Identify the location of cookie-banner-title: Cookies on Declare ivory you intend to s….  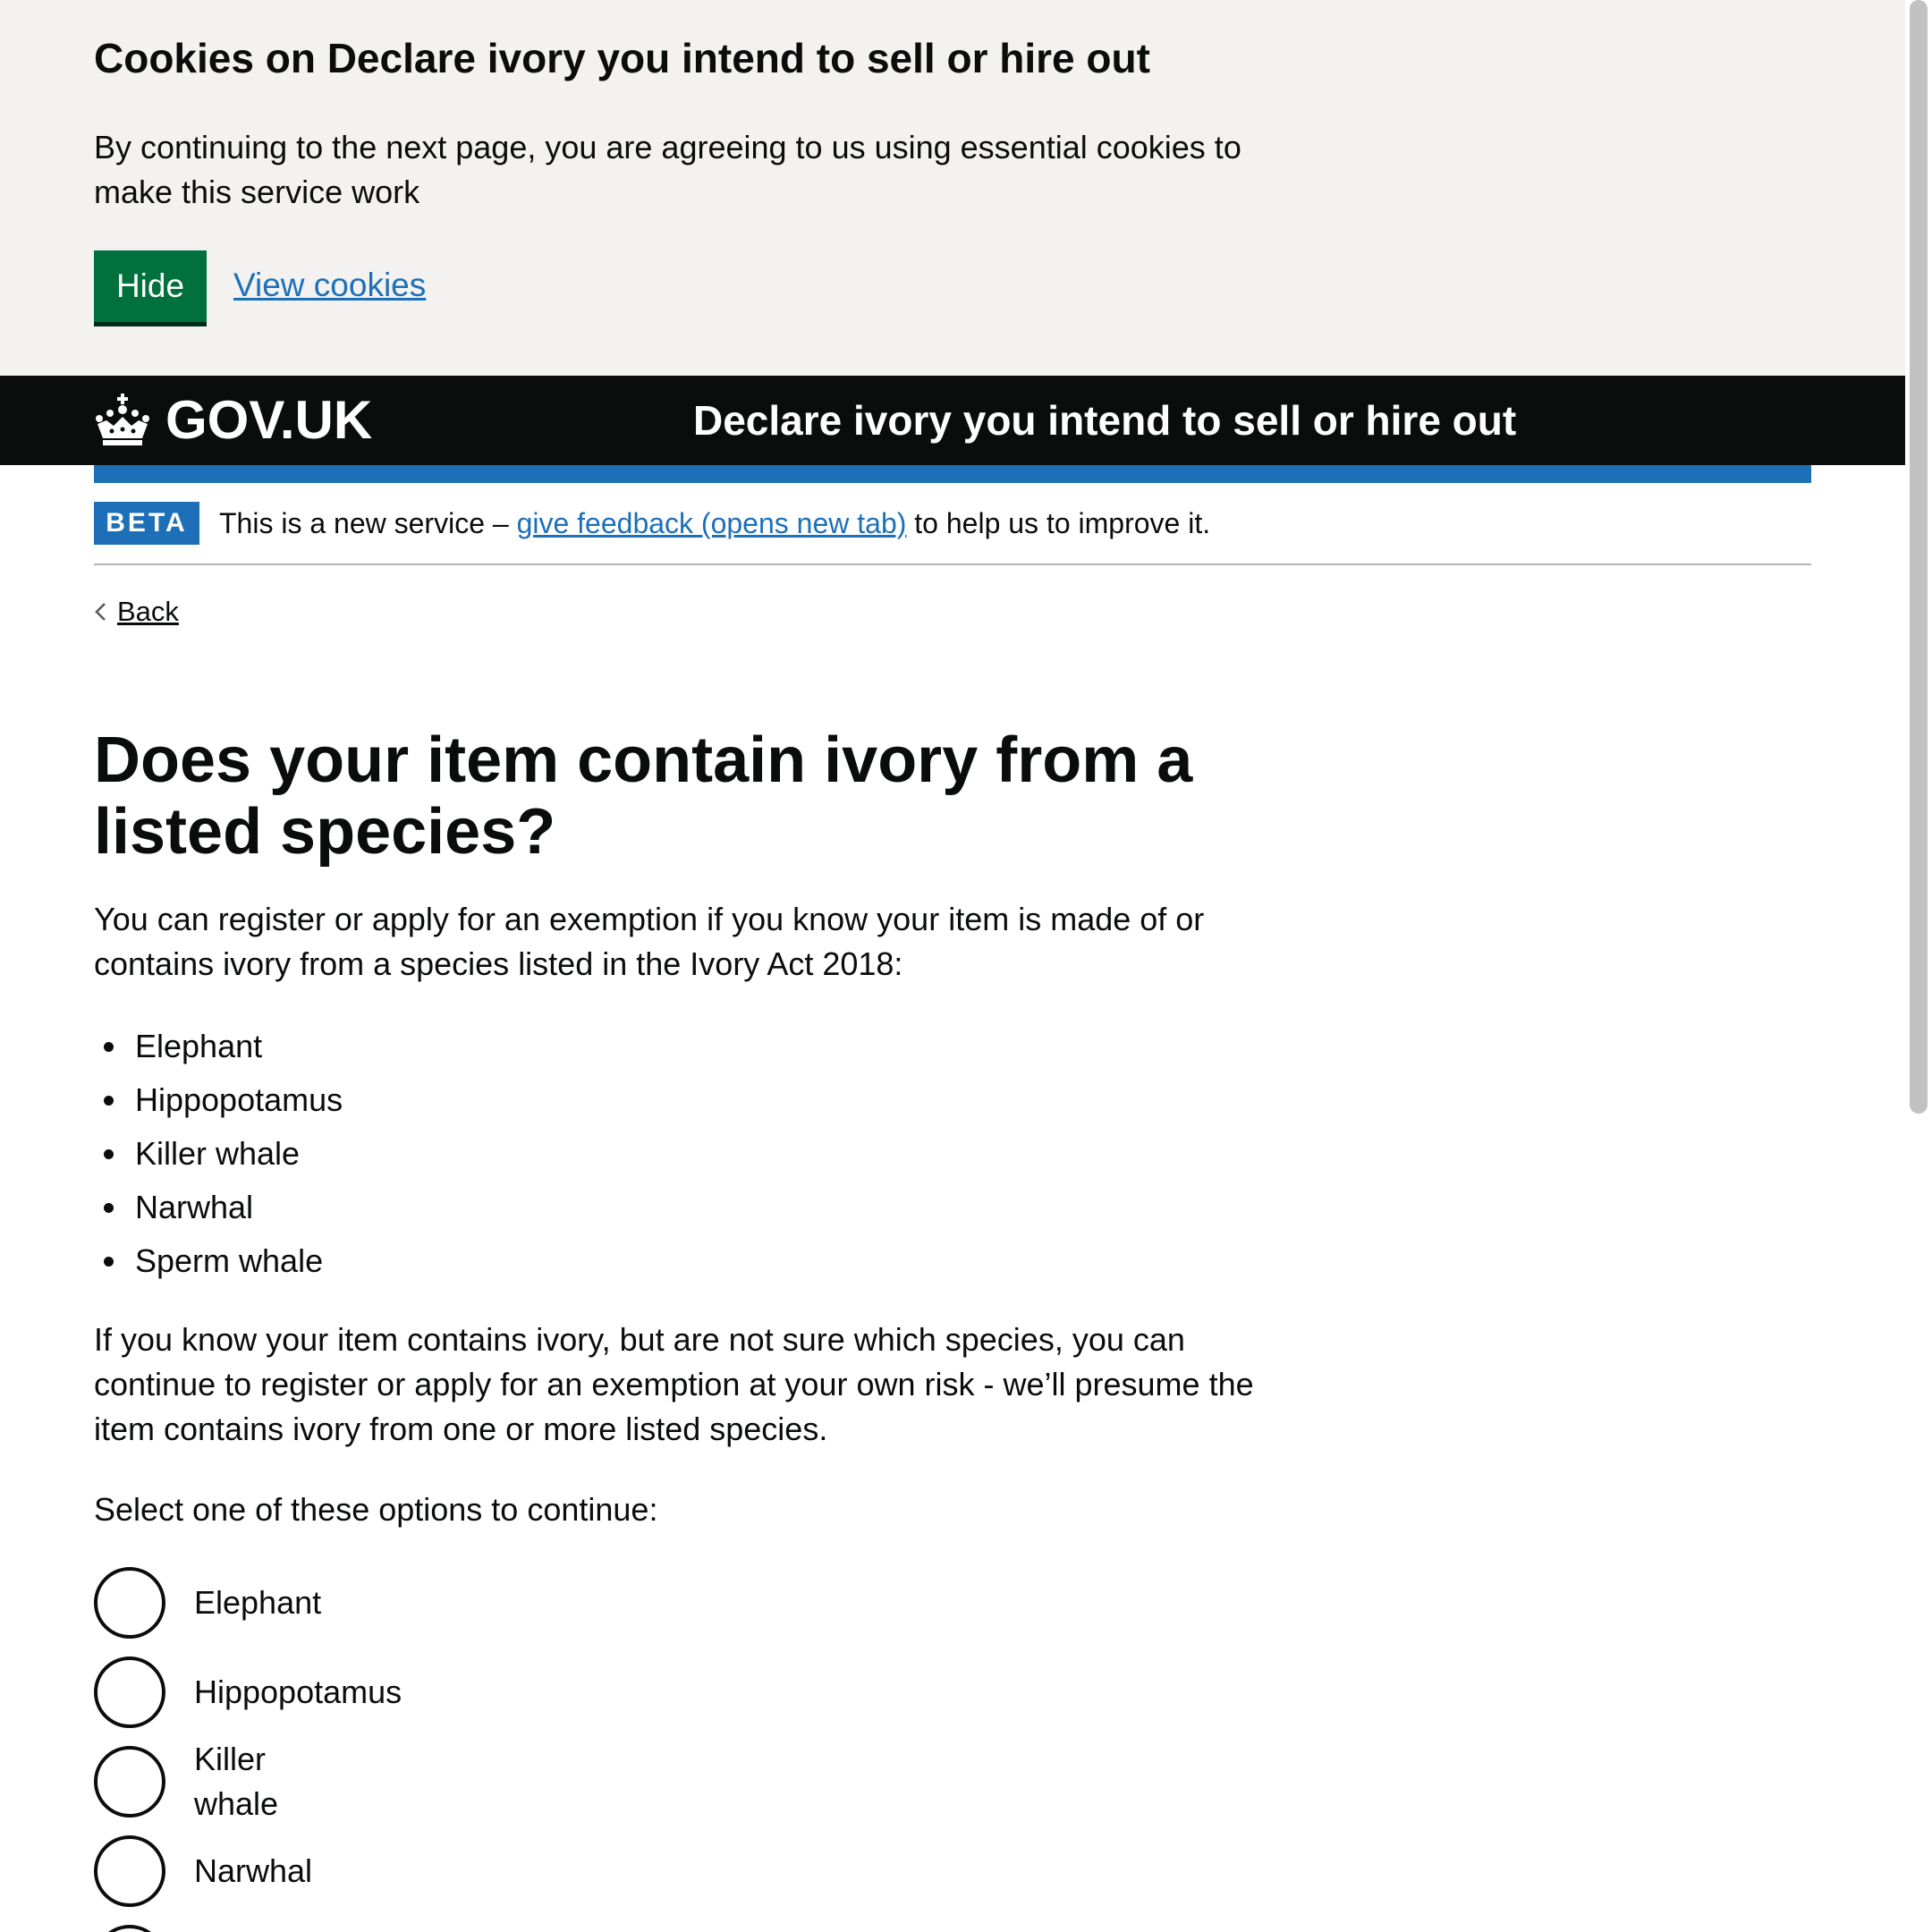
(622, 58).